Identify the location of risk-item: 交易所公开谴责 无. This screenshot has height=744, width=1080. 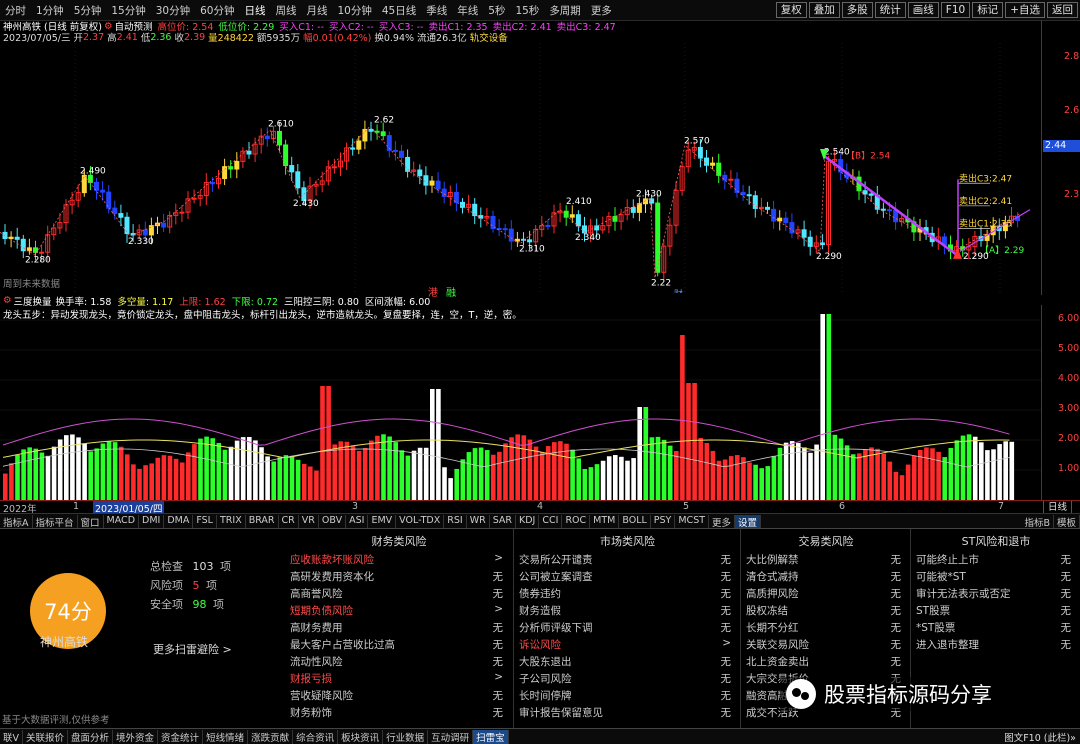
(627, 560).